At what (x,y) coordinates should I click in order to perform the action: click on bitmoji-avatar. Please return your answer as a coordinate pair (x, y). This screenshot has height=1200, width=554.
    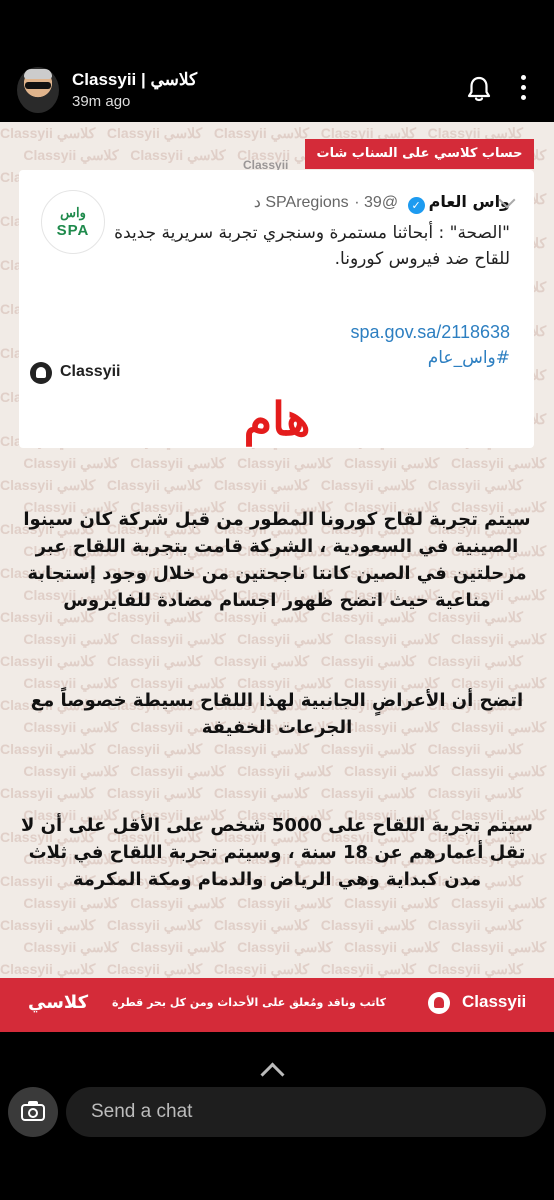
    Looking at the image, I should click on (38, 90).